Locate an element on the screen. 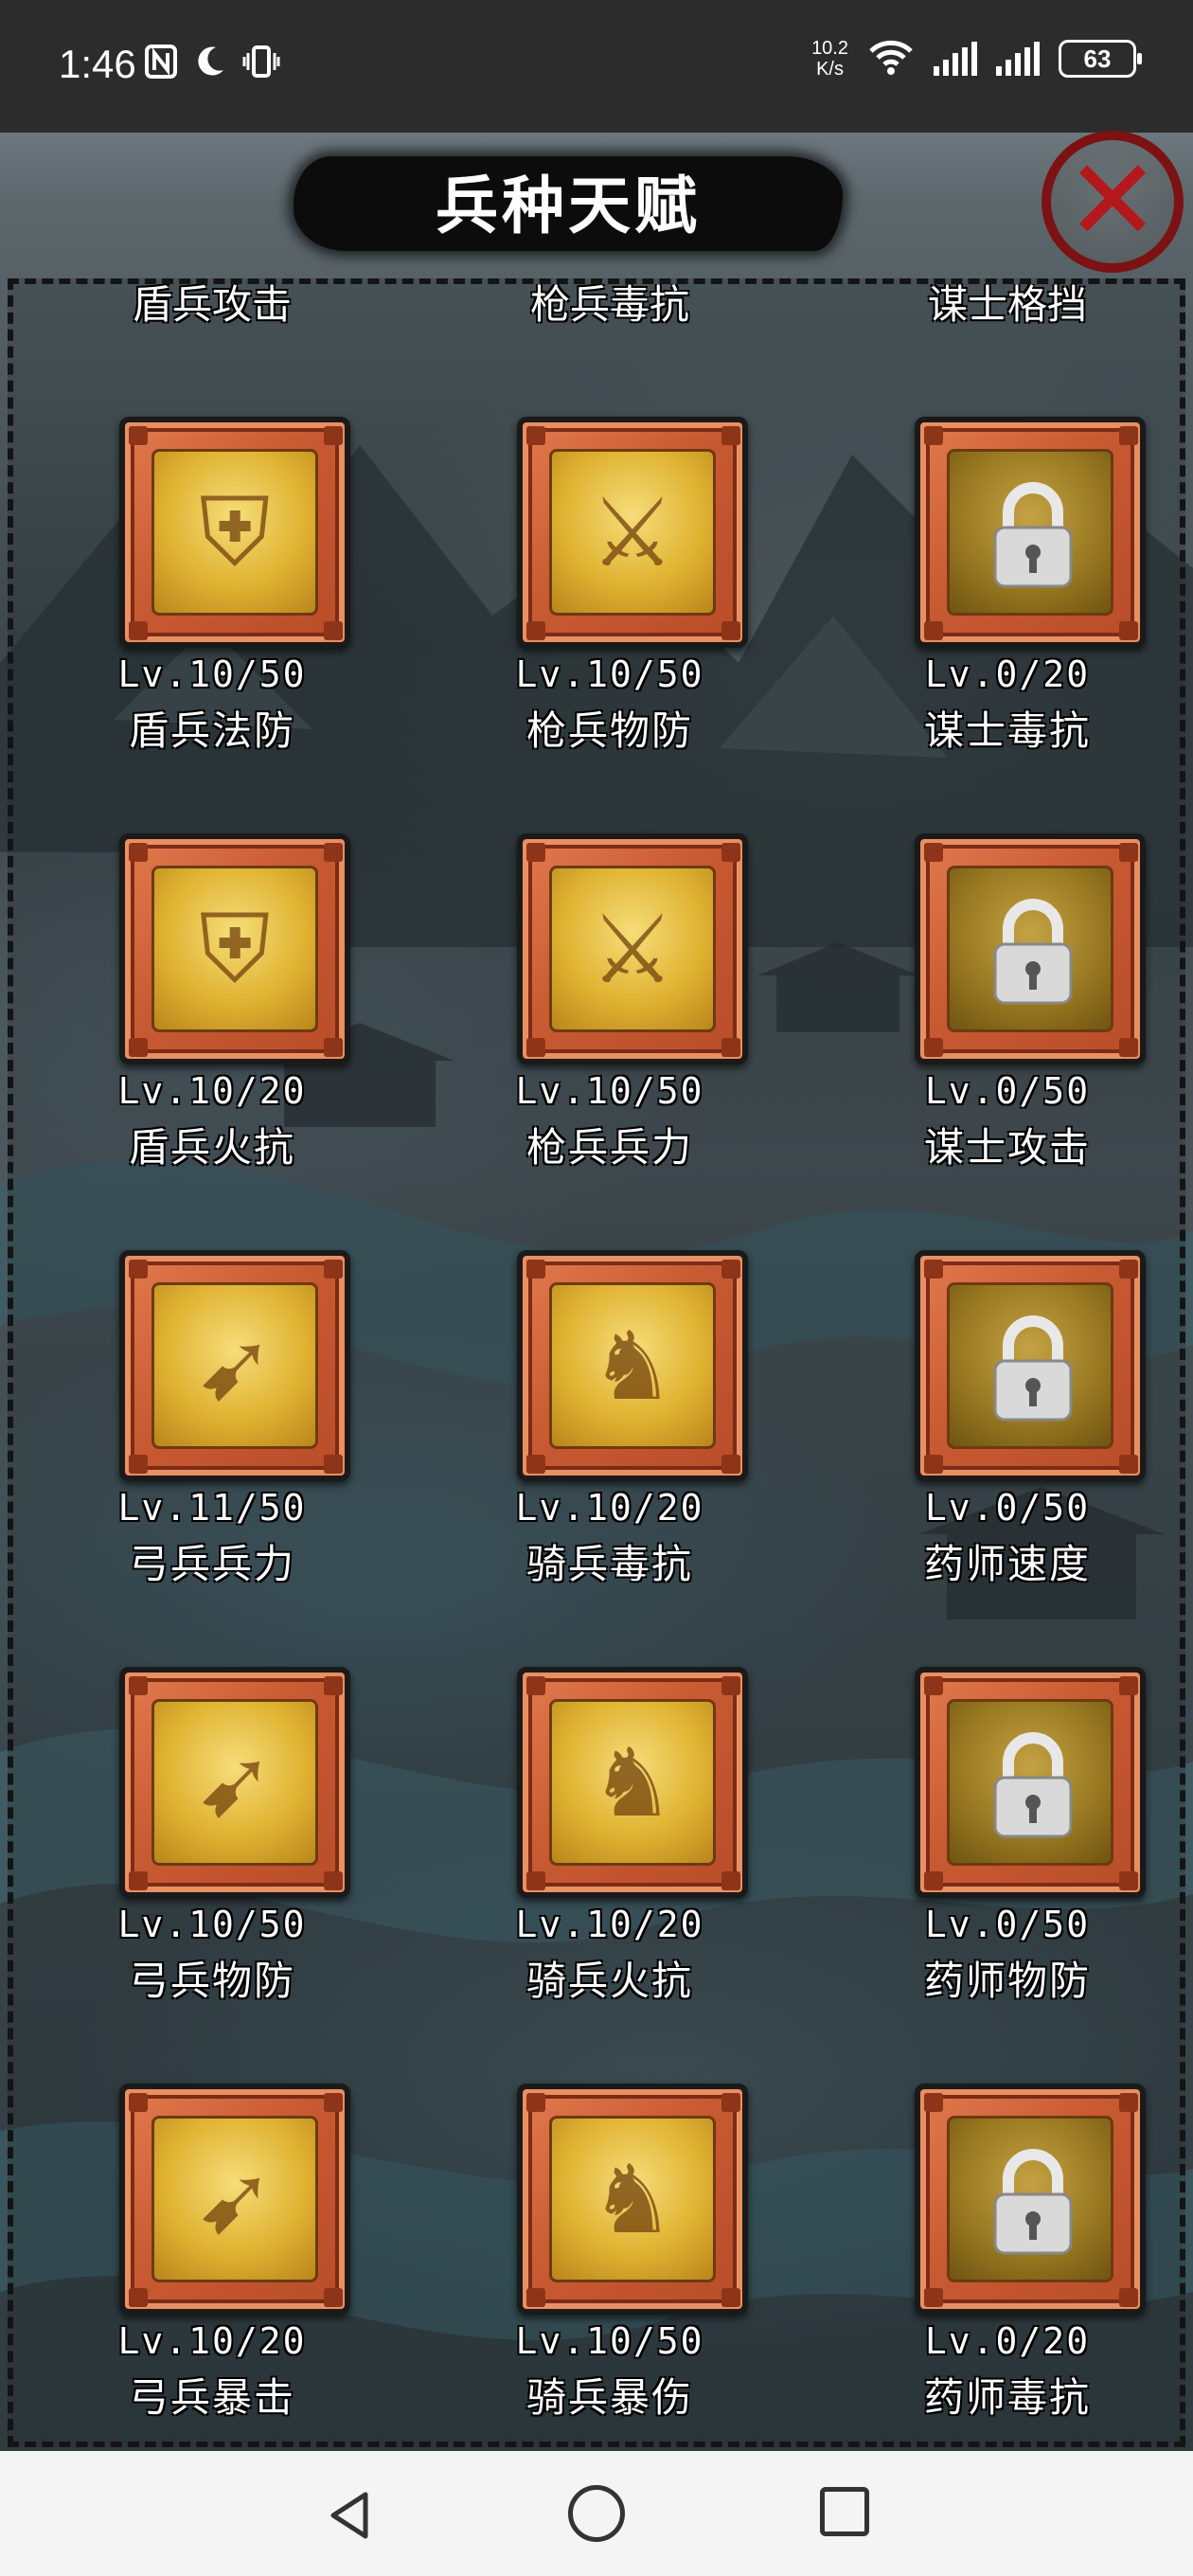 The width and height of the screenshot is (1193, 2576). talent-name: 弓兵暴击 is located at coordinates (211, 2397).